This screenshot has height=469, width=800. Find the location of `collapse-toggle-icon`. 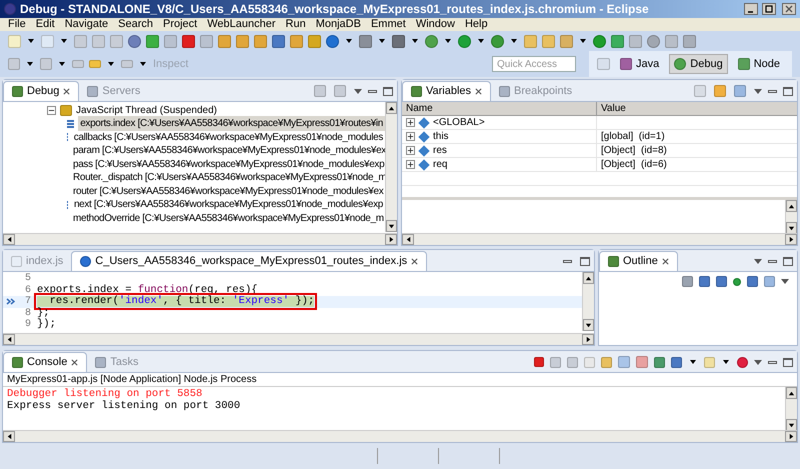

collapse-toggle-icon is located at coordinates (51, 110).